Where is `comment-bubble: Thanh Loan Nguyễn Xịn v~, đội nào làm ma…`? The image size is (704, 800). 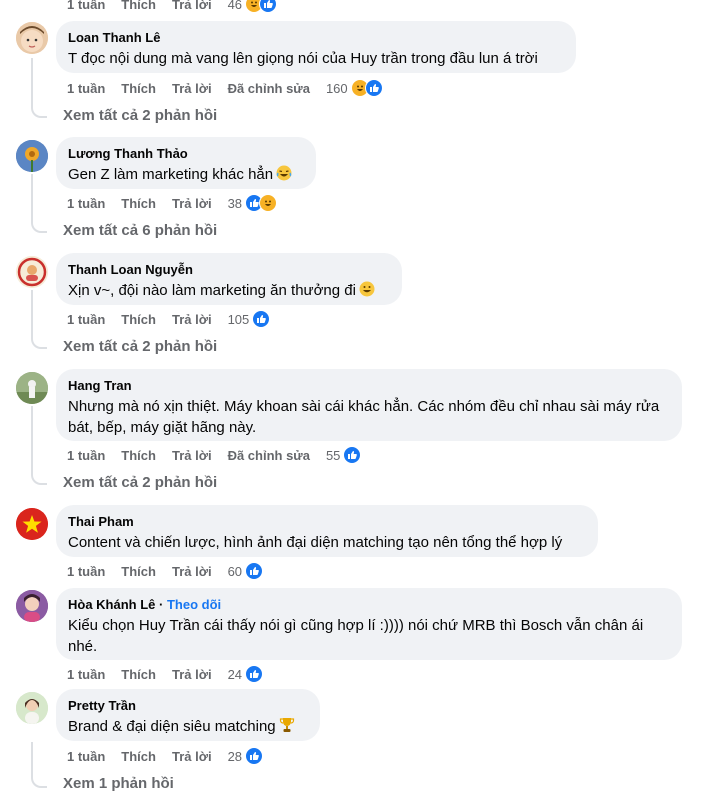 comment-bubble: Thanh Loan Nguyễn Xịn v~, đội nào làm ma… is located at coordinates (229, 279).